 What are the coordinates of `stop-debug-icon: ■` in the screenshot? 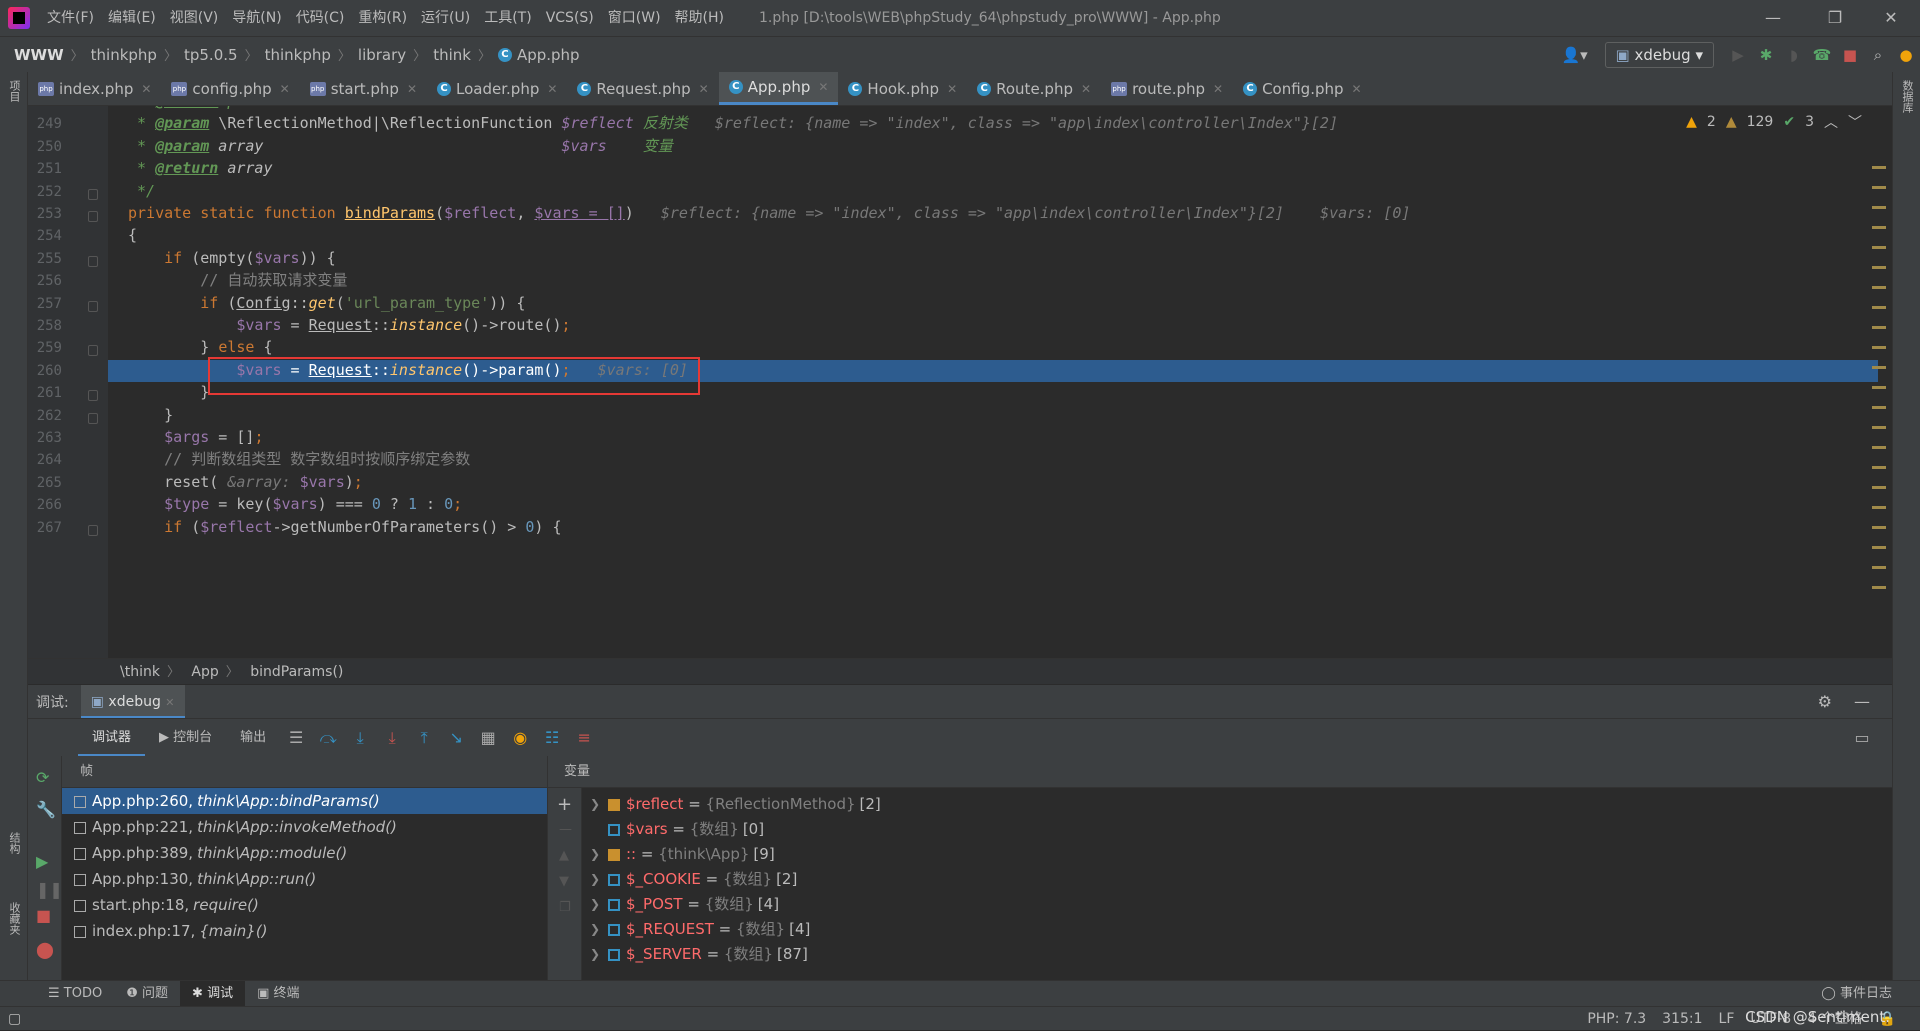 It's located at (43, 915).